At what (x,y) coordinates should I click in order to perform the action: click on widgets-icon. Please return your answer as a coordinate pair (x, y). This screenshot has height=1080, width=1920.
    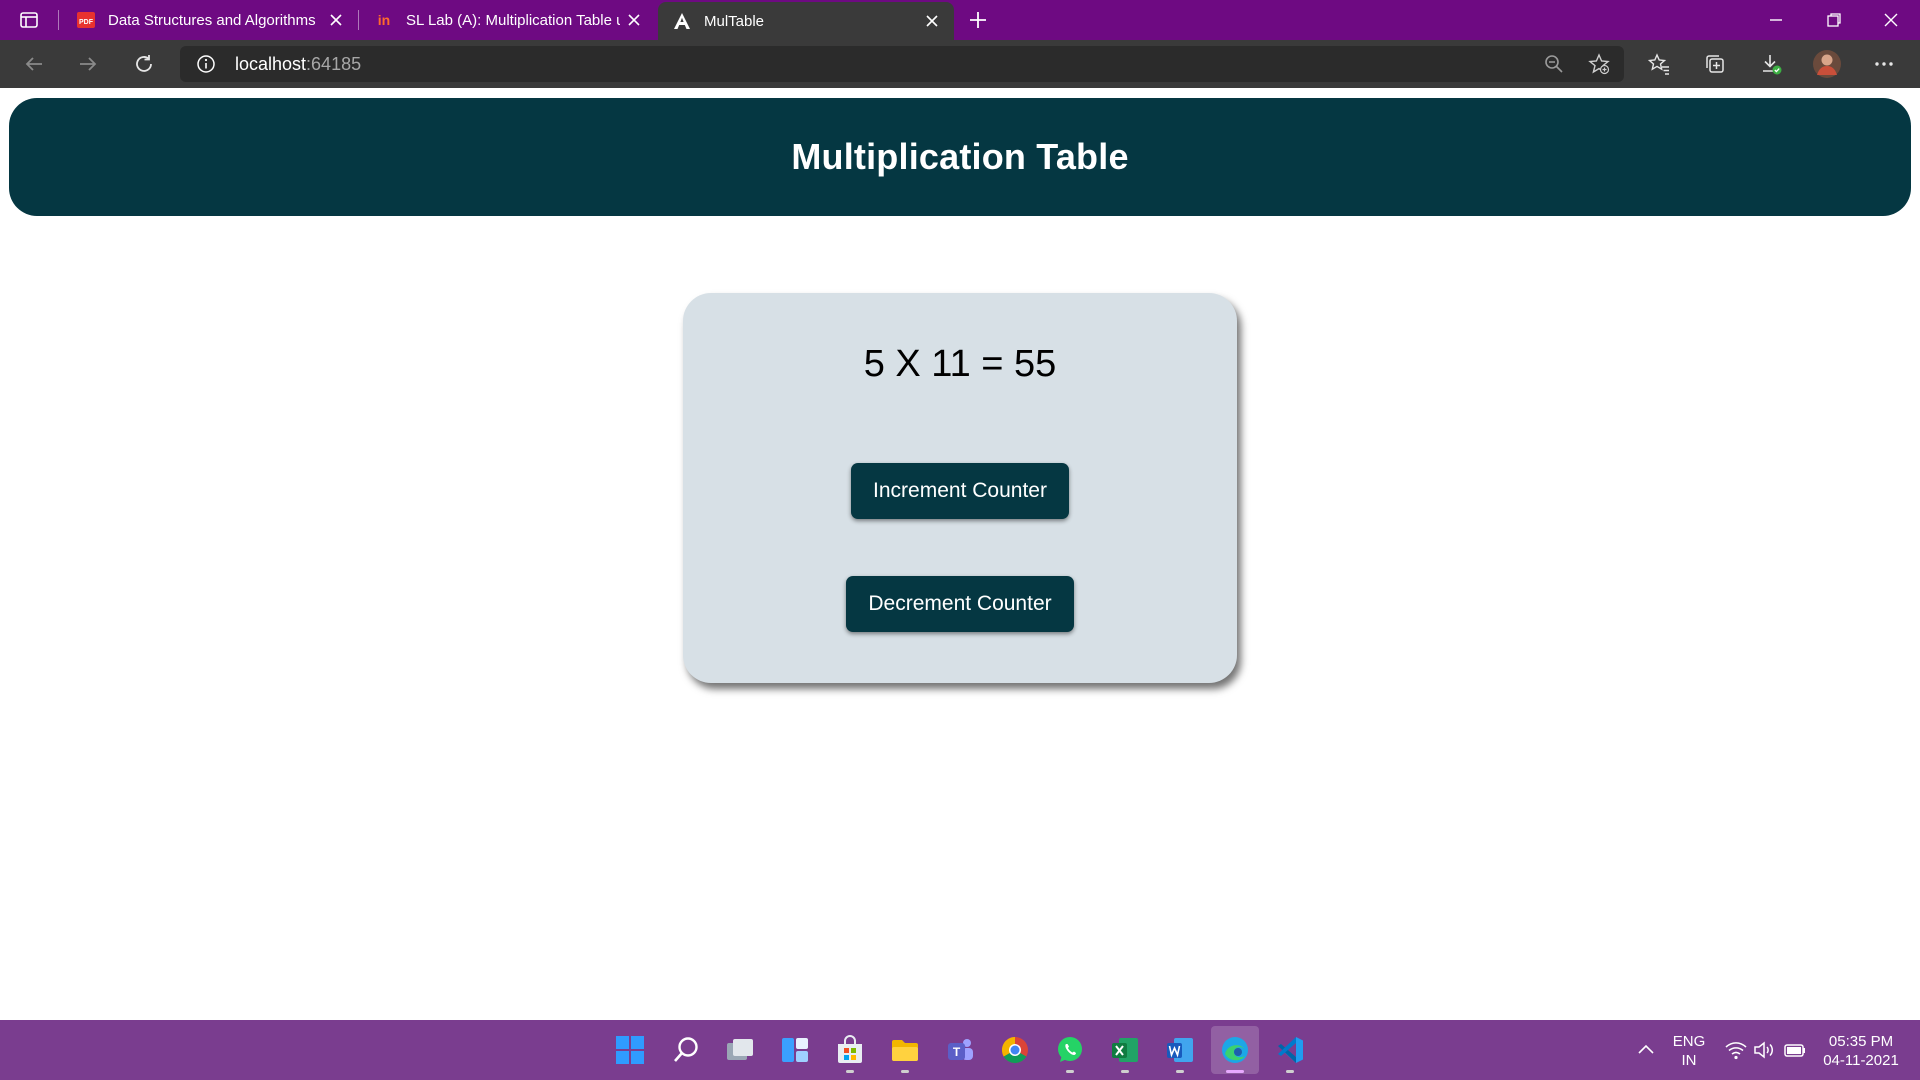
    Looking at the image, I should click on (795, 1050).